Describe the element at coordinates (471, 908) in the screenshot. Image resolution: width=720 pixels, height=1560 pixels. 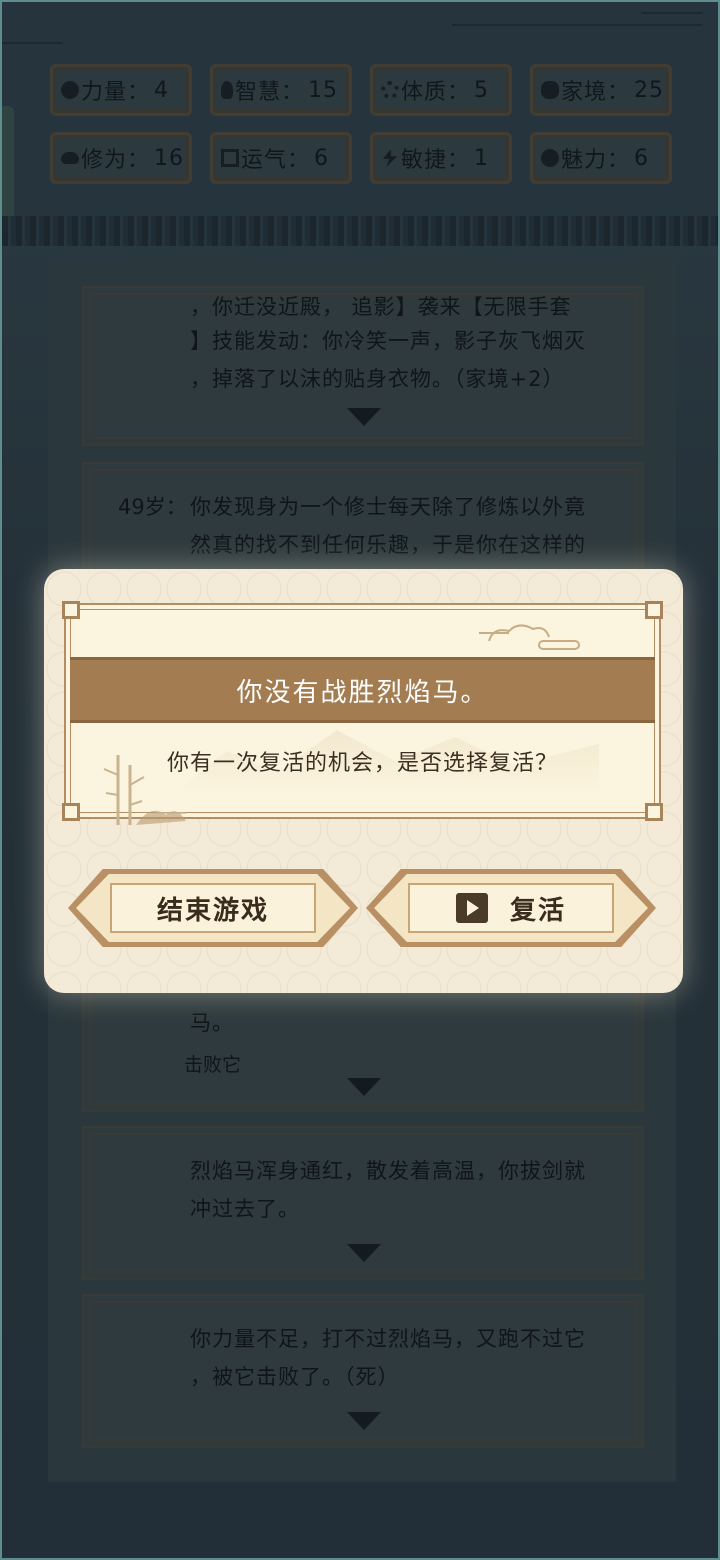
I see `play-video-icon` at that location.